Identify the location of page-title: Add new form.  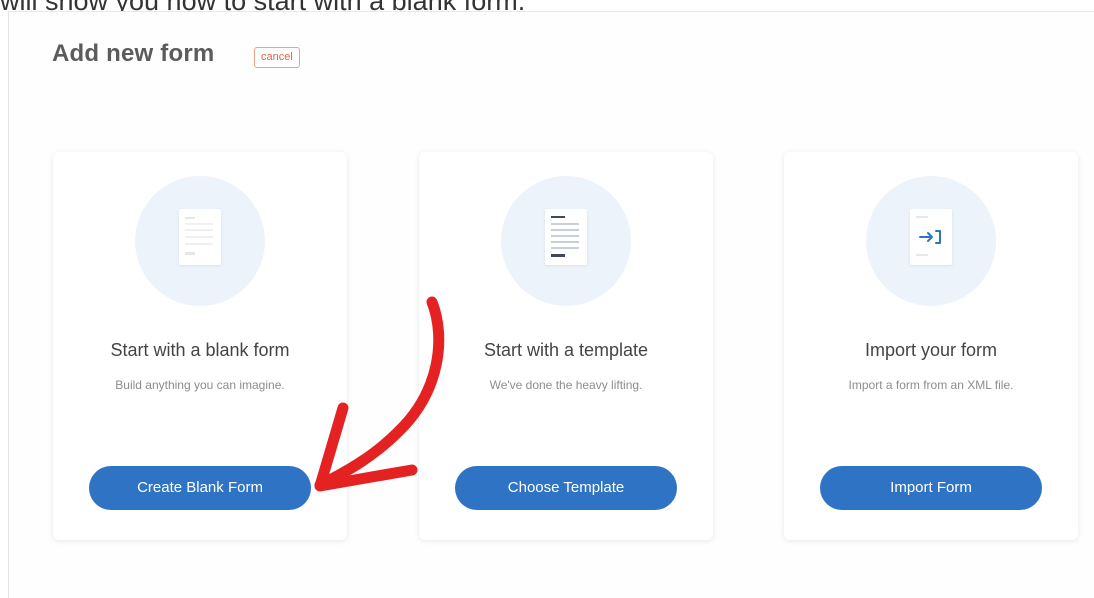
(133, 53).